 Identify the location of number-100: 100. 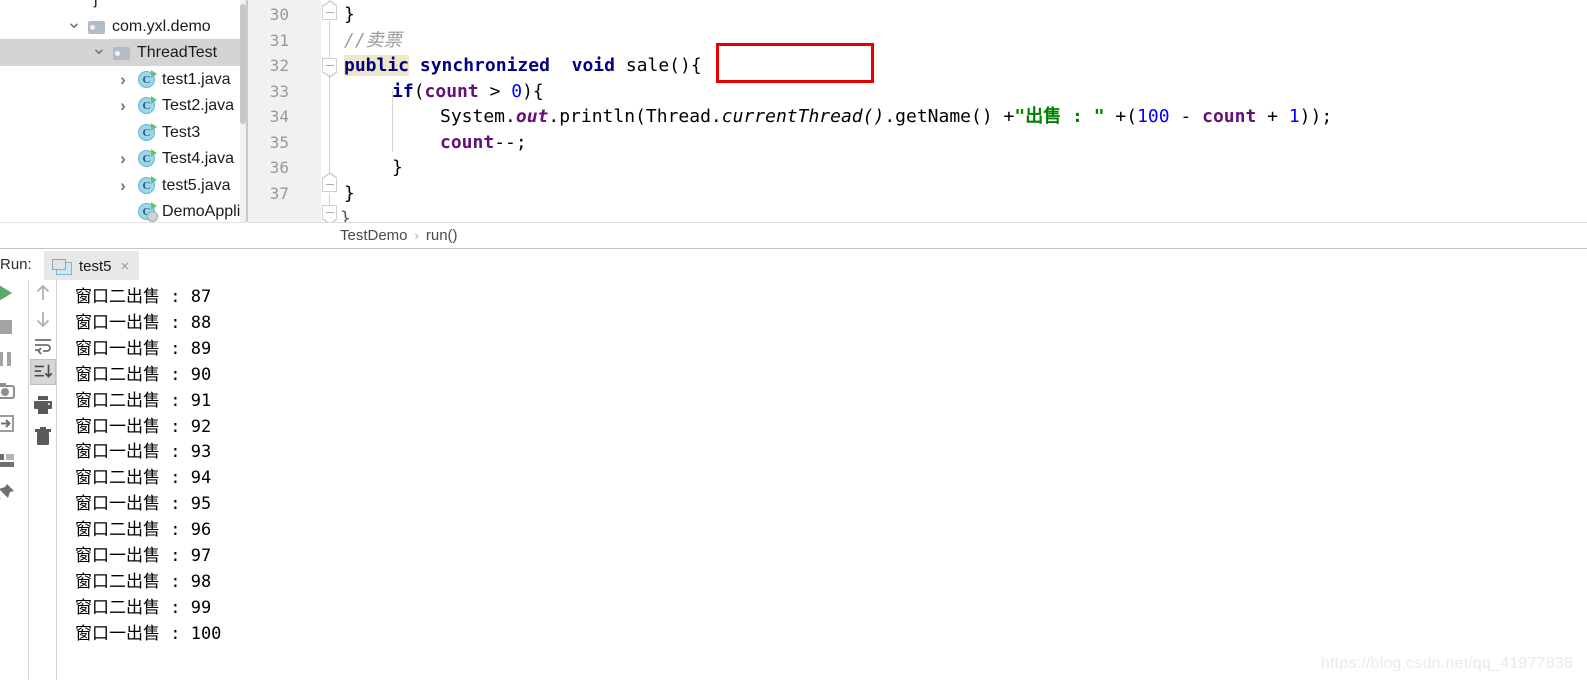
(1153, 116).